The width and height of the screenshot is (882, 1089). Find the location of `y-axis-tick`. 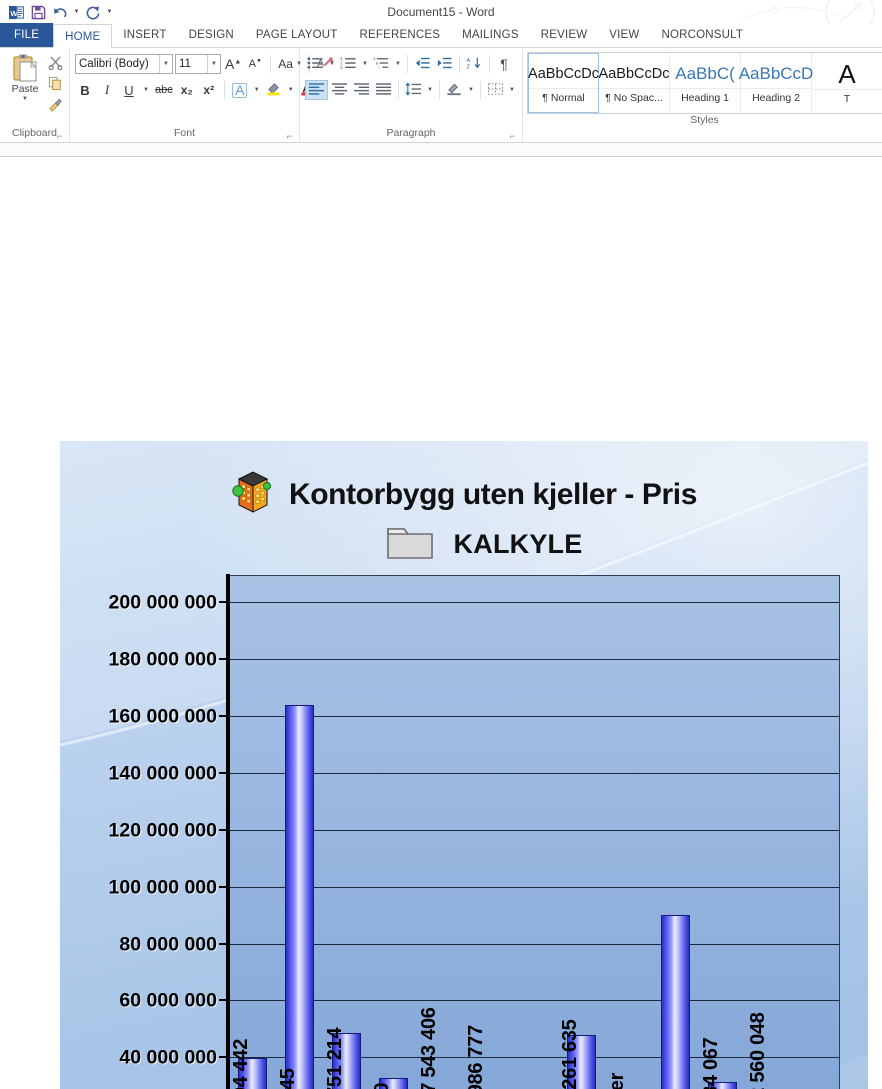

y-axis-tick is located at coordinates (223, 773).